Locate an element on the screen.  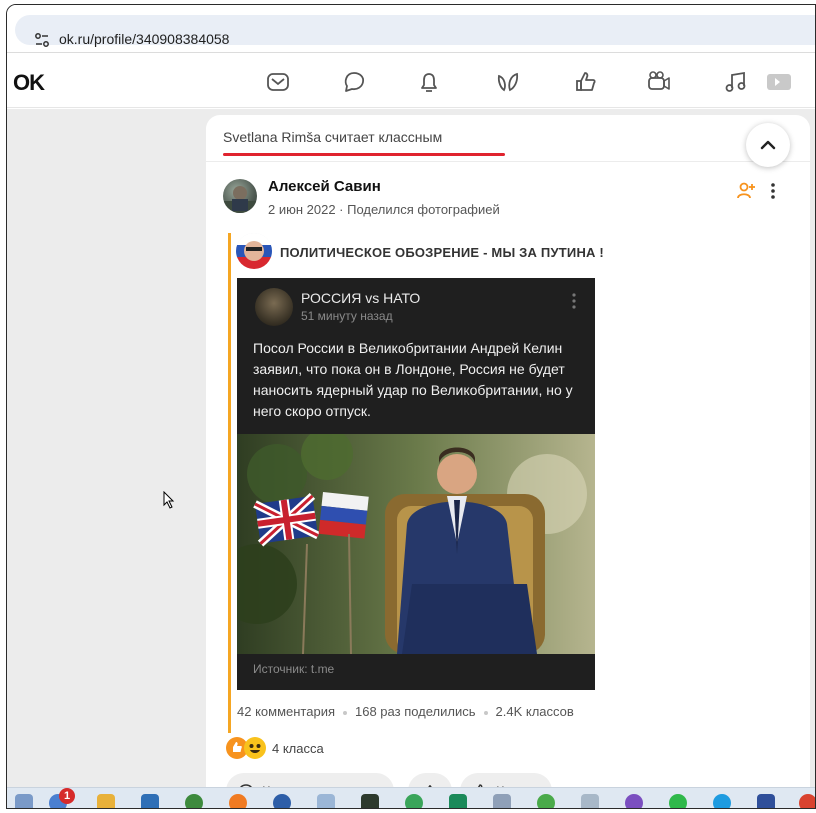
post-time: 51 минуту назад is located at coordinates (347, 316).